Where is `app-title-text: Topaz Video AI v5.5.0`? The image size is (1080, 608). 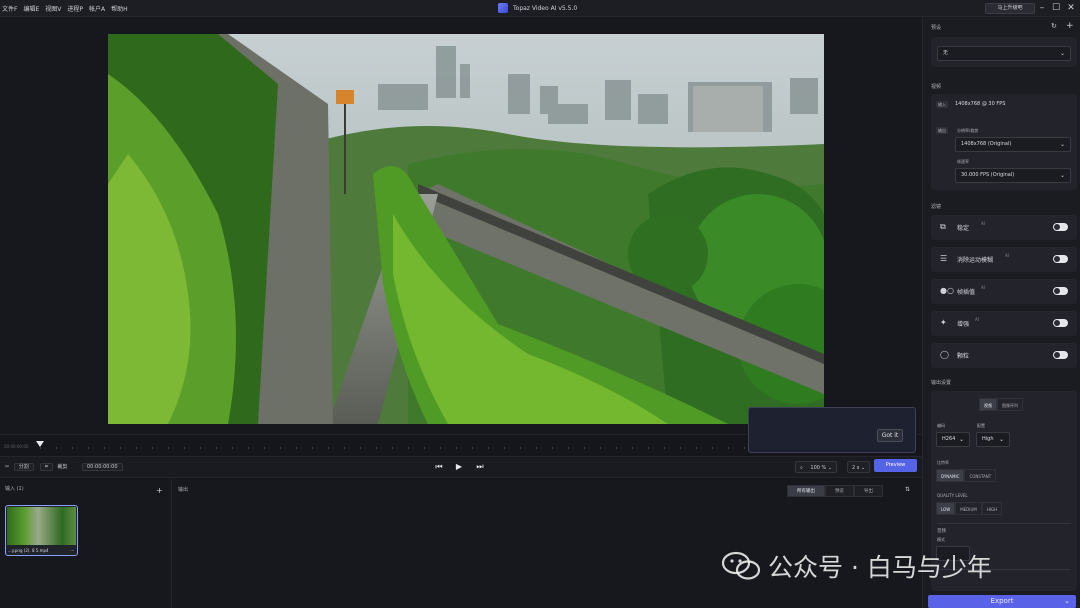 app-title-text: Topaz Video AI v5.5.0 is located at coordinates (545, 8).